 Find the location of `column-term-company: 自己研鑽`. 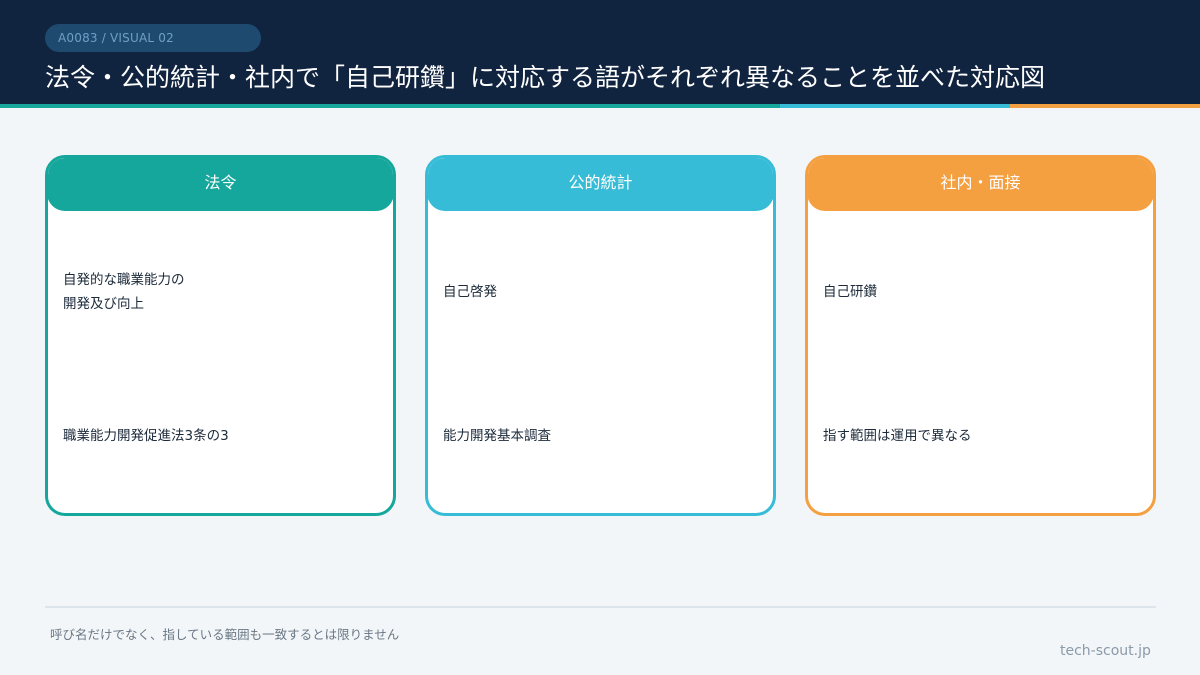

column-term-company: 自己研鑽 is located at coordinates (850, 292).